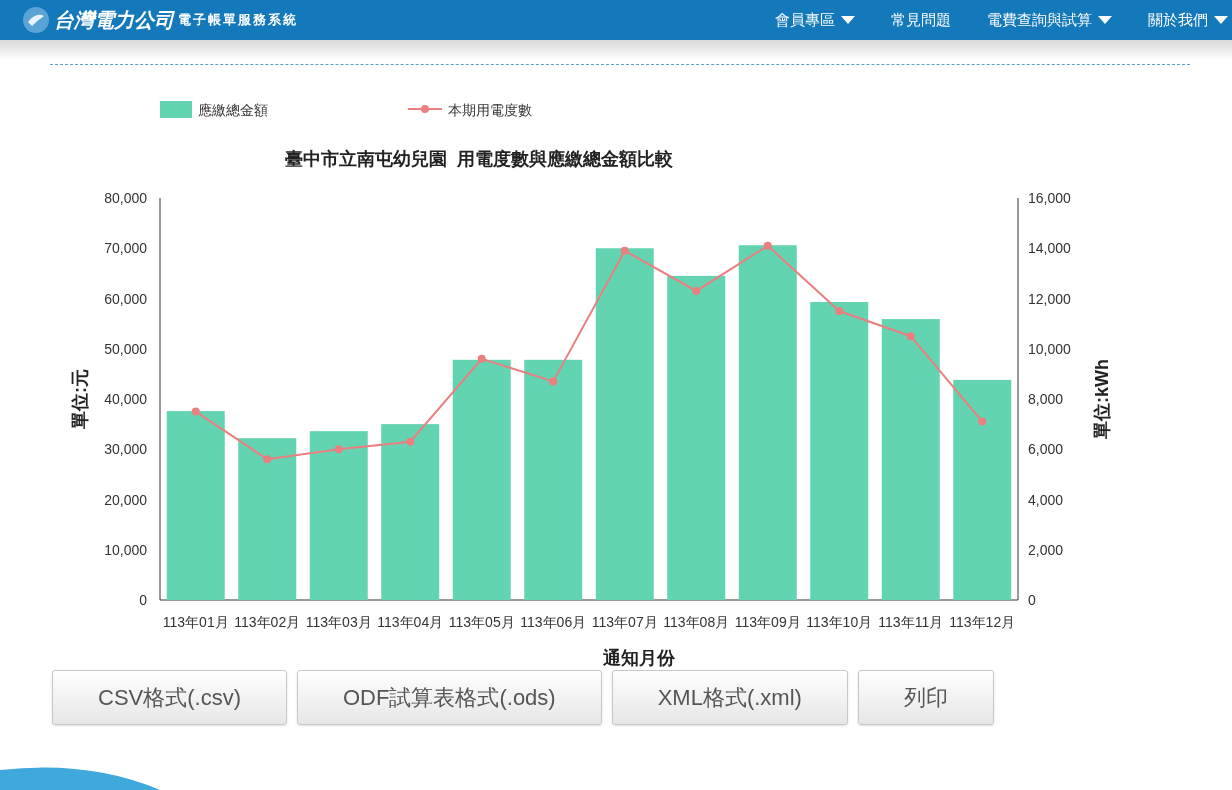 This screenshot has height=790, width=1232. Describe the element at coordinates (125, 248) in the screenshot. I see `axis-tick-label: 70,000` at that location.